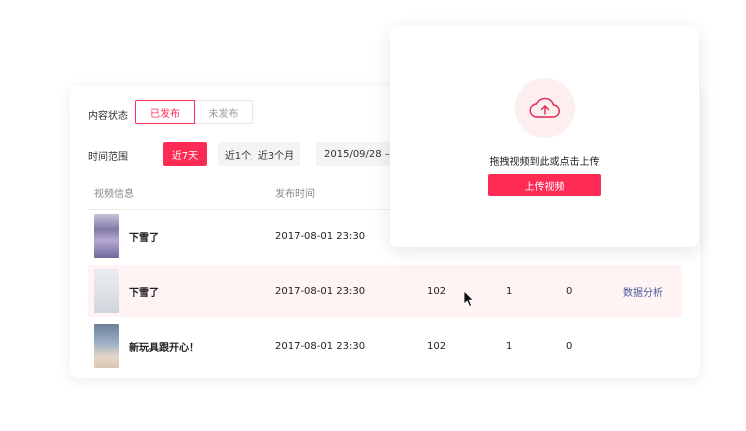 The height and width of the screenshot is (431, 746). What do you see at coordinates (108, 116) in the screenshot?
I see `content-status-label: 内容状态` at bounding box center [108, 116].